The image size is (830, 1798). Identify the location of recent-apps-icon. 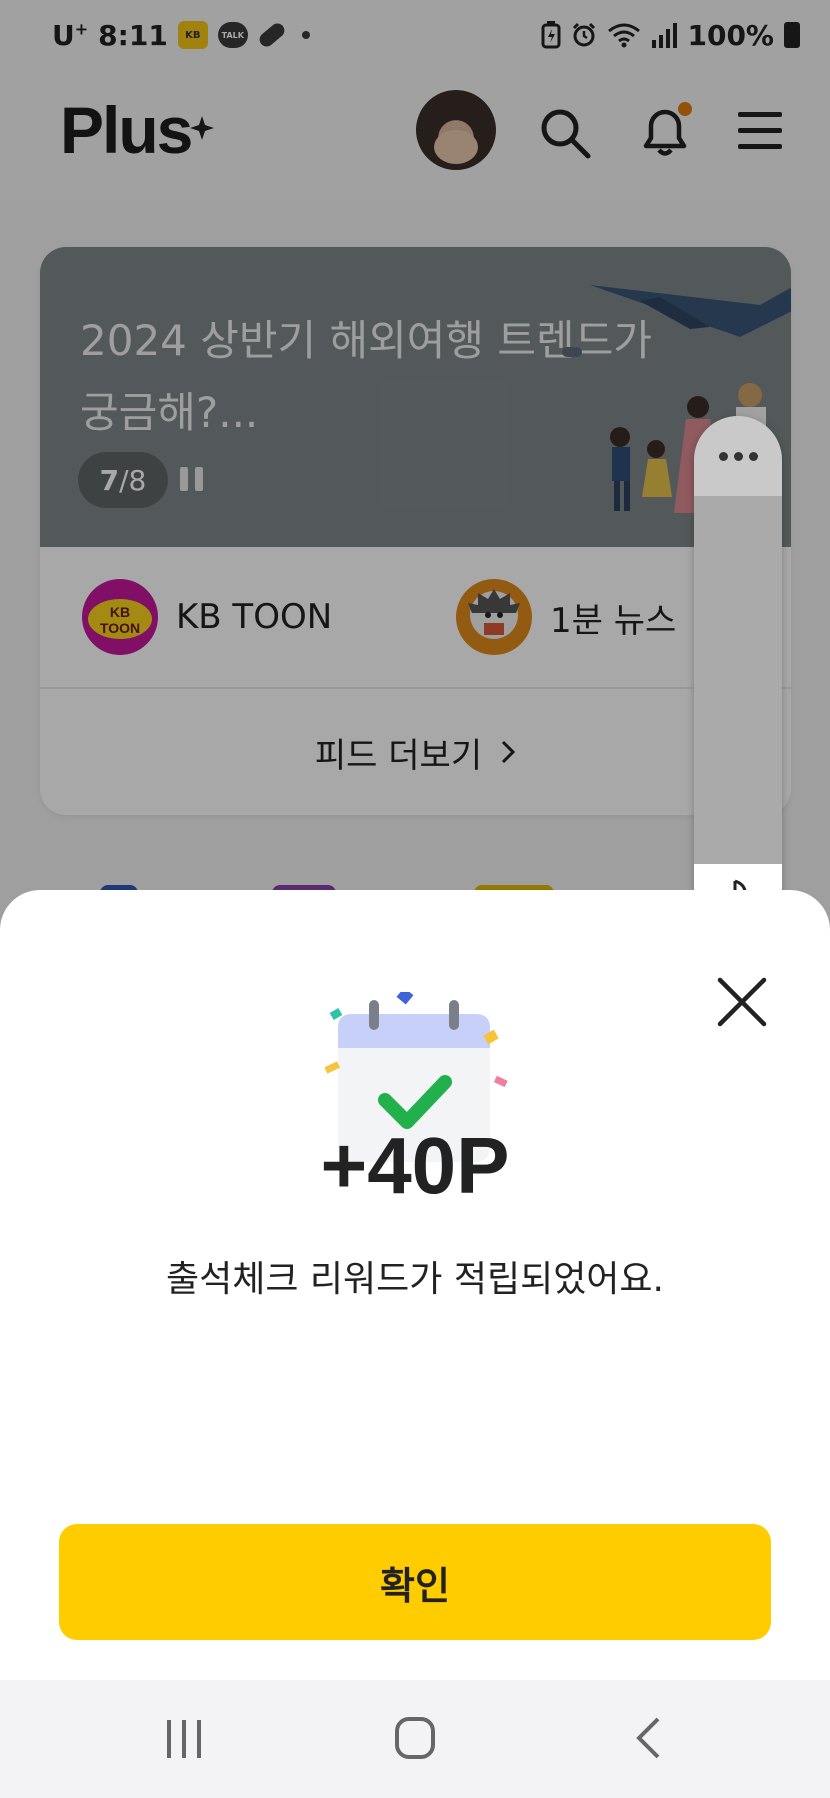
(184, 1739).